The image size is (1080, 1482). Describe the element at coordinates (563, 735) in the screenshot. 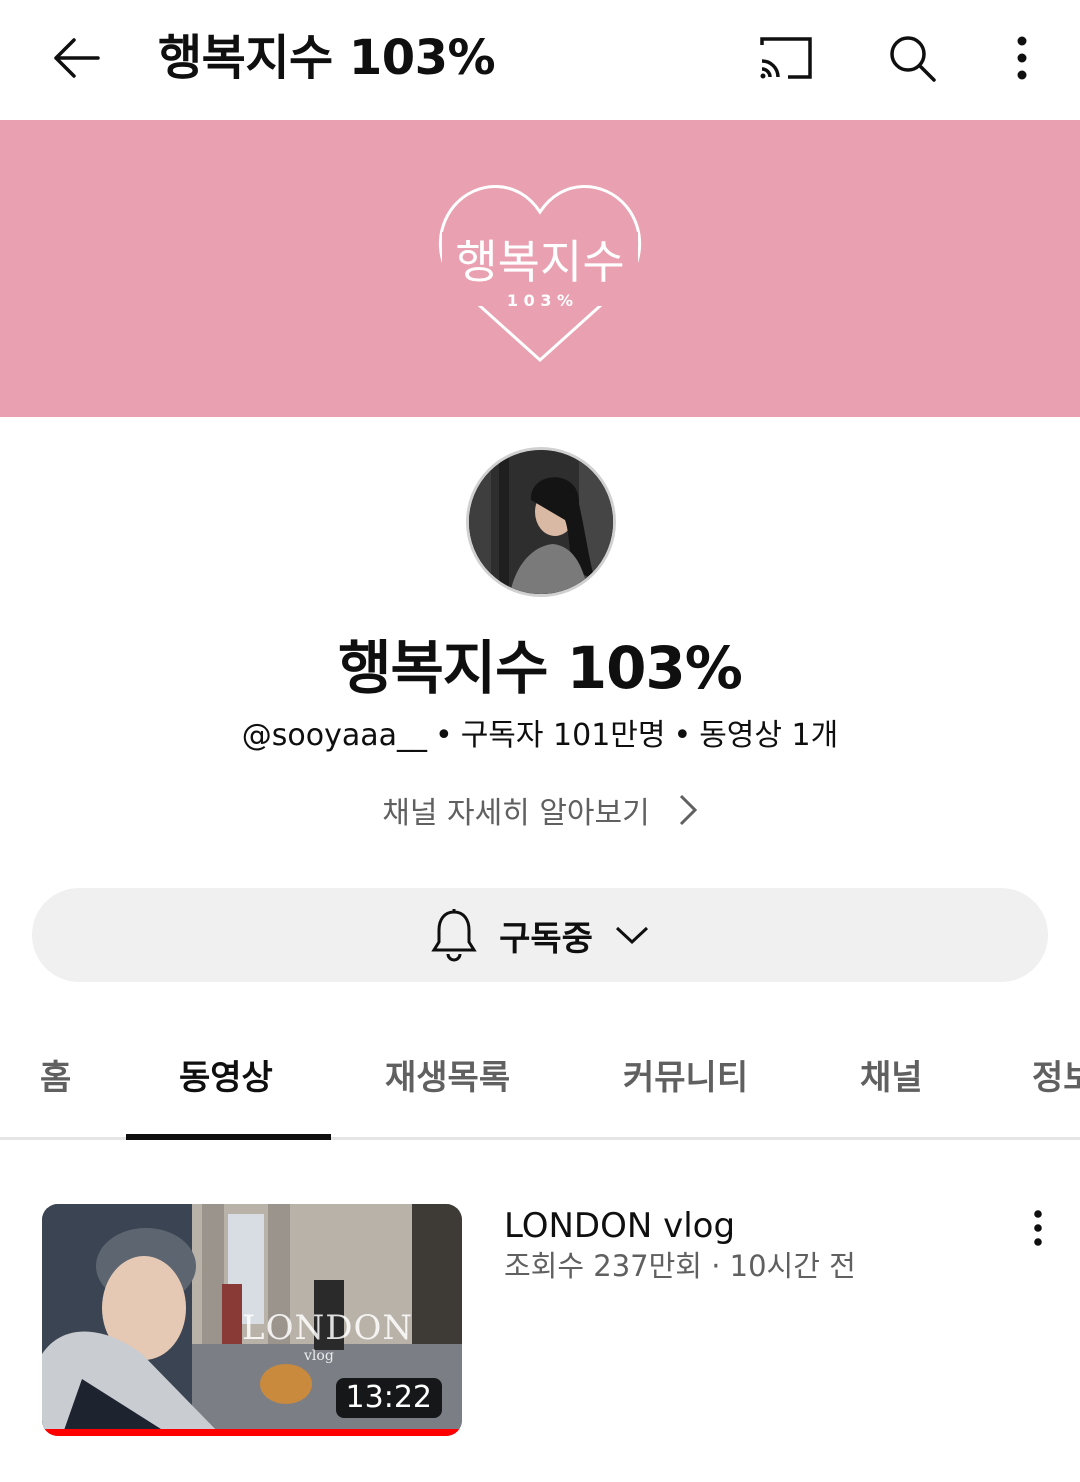

I see `subscriber-count: 구독자 101만명` at that location.